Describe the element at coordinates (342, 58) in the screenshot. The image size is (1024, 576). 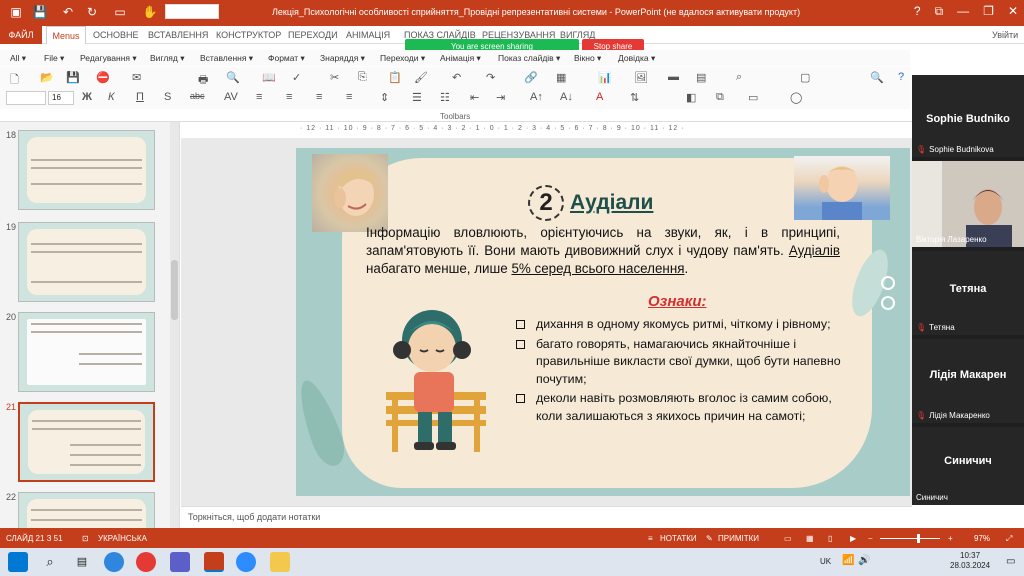
I see `menu-tools: Знаряддя ▾` at that location.